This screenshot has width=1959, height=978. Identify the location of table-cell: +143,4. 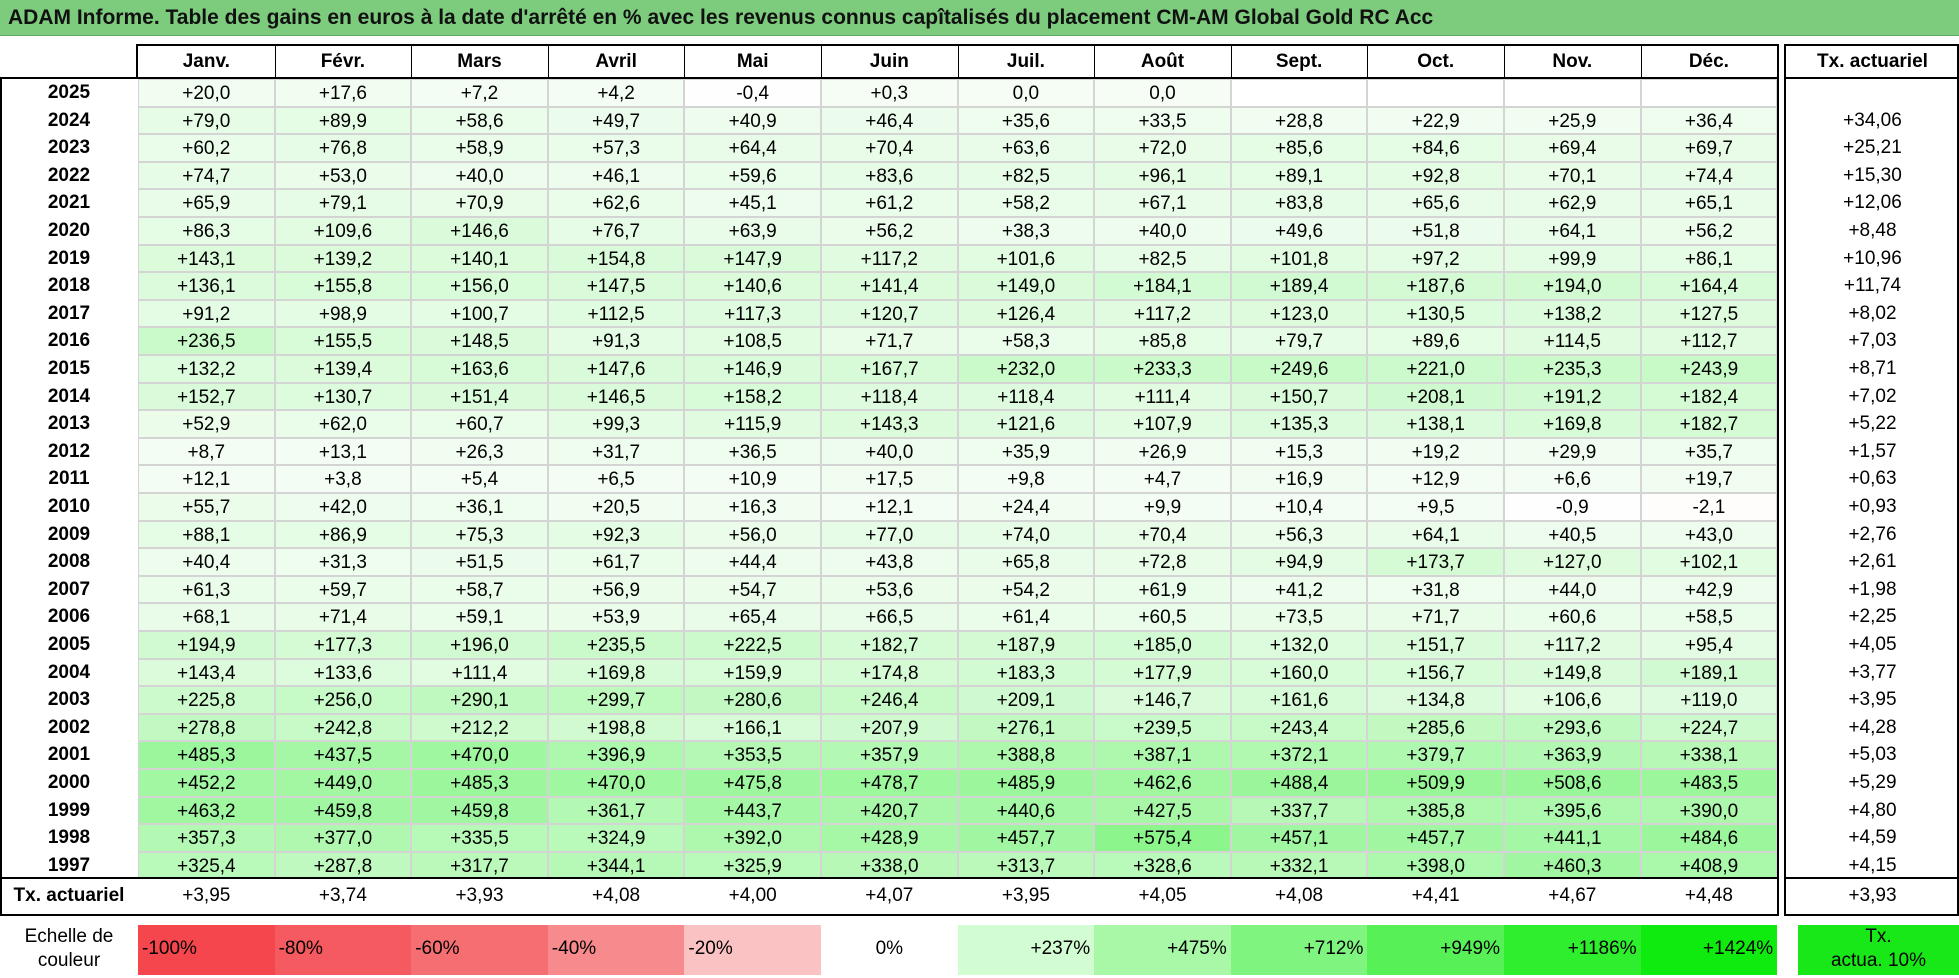
(206, 672).